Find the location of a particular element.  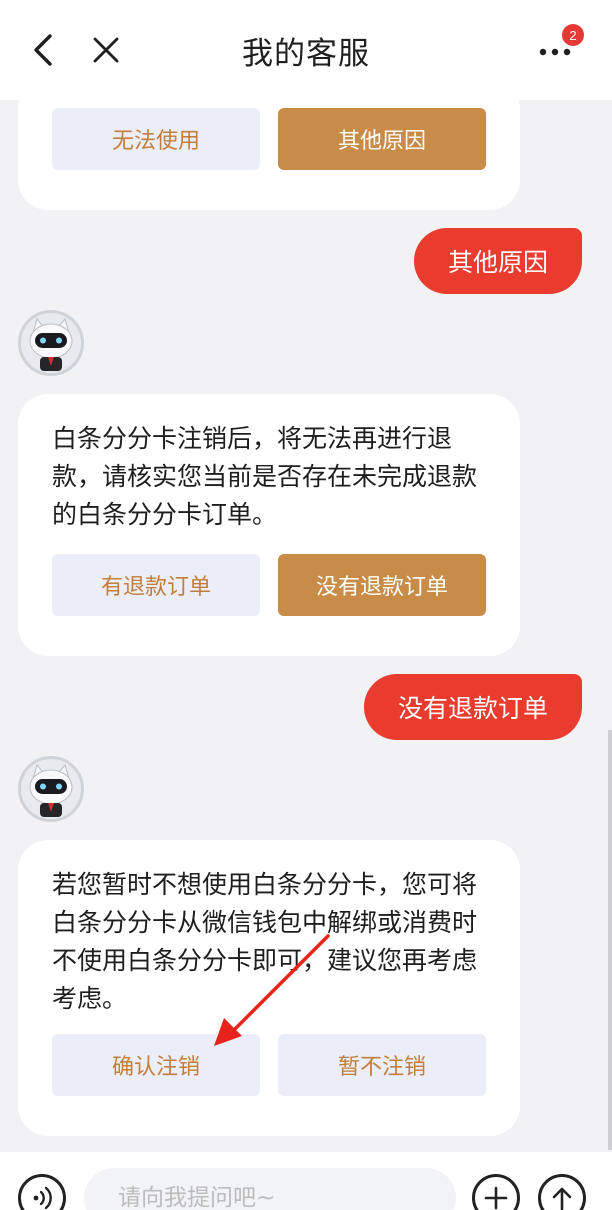

send-button is located at coordinates (562, 1192).